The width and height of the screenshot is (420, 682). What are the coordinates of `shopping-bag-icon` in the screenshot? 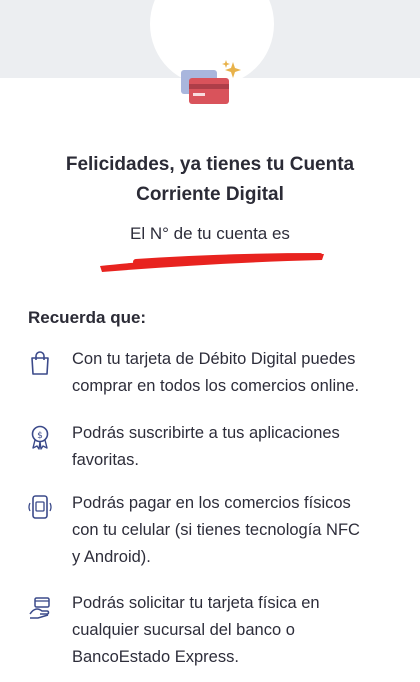 It's located at (40, 363).